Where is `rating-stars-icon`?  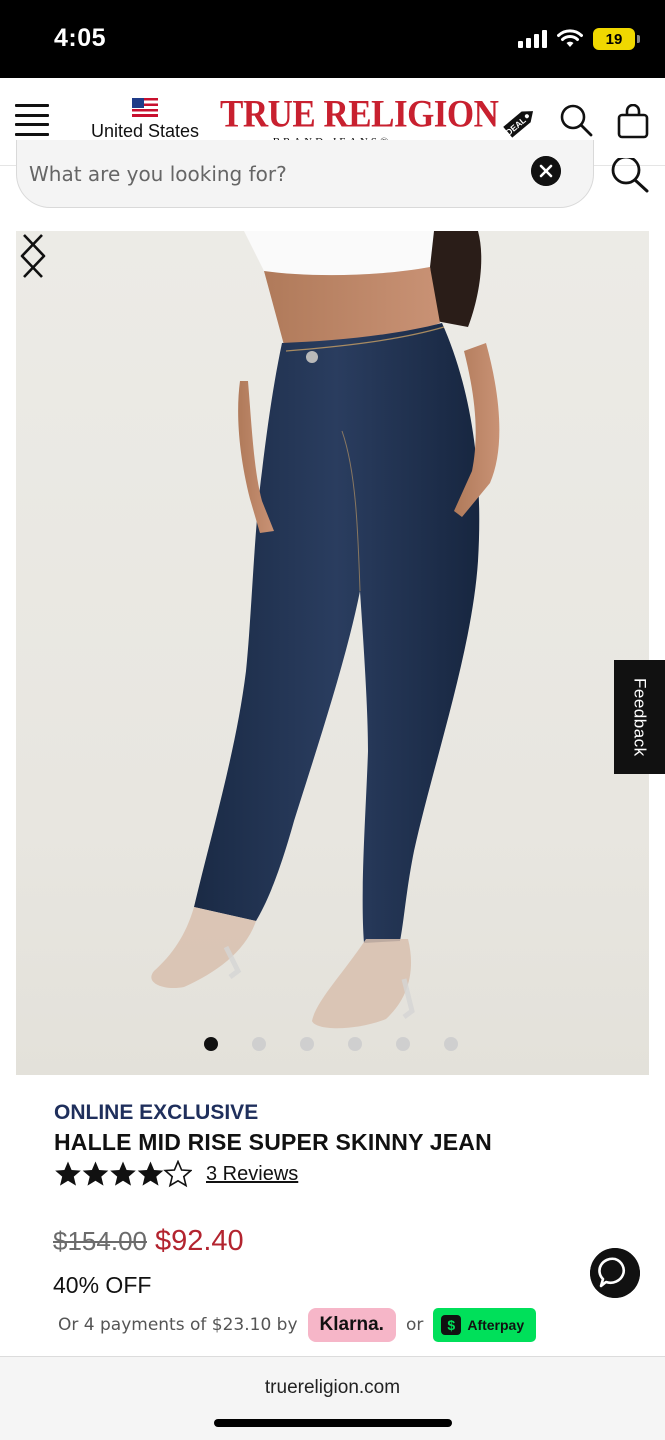 rating-stars-icon is located at coordinates (123, 1173).